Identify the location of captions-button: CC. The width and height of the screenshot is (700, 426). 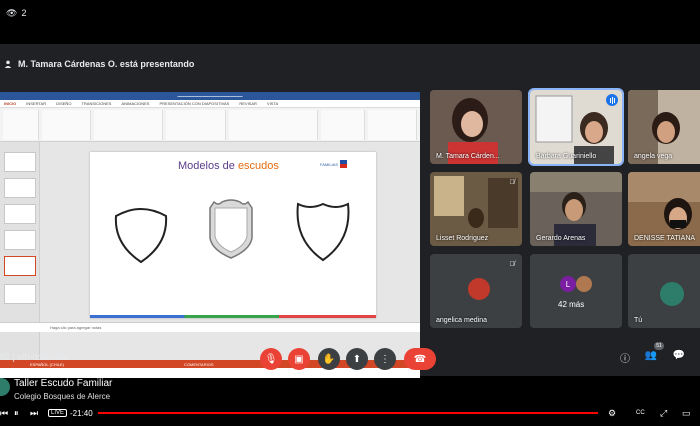
(640, 413).